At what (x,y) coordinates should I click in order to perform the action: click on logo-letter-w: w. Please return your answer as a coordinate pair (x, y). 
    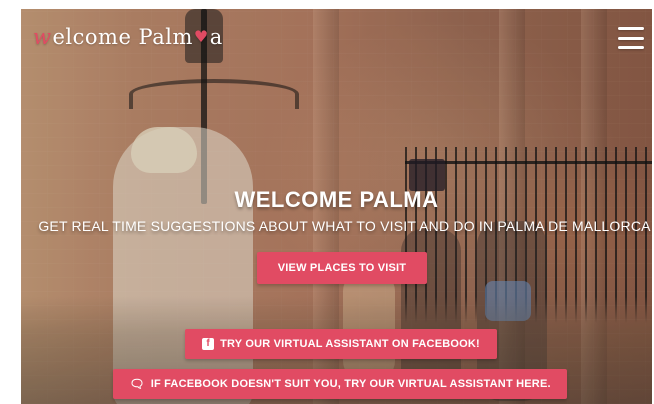
    Looking at the image, I should click on (42, 37).